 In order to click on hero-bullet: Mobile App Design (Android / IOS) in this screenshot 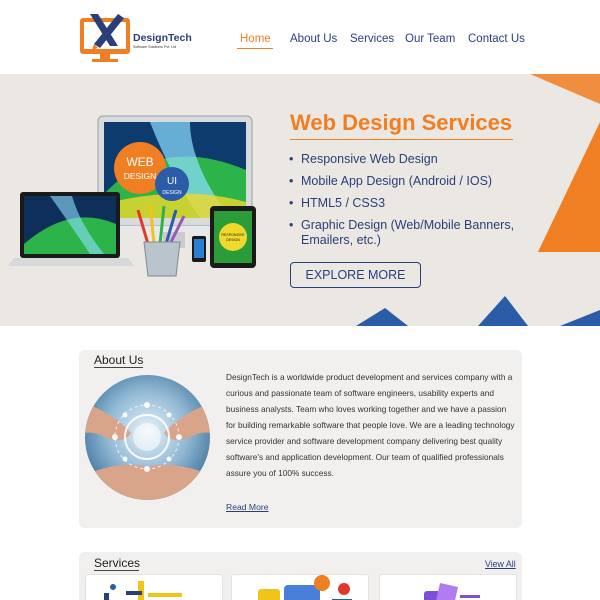, I will do `click(404, 181)`.